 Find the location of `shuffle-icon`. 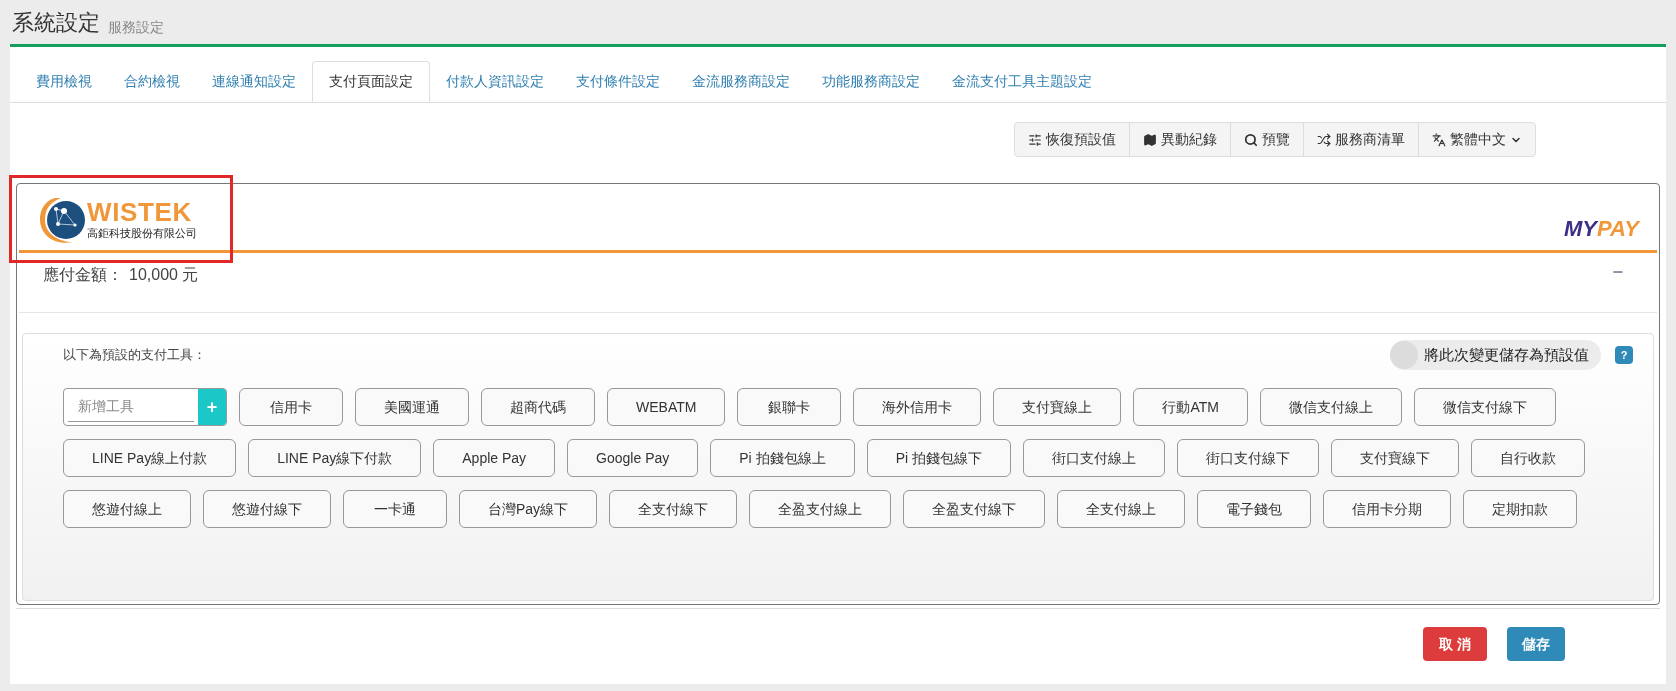

shuffle-icon is located at coordinates (1324, 139).